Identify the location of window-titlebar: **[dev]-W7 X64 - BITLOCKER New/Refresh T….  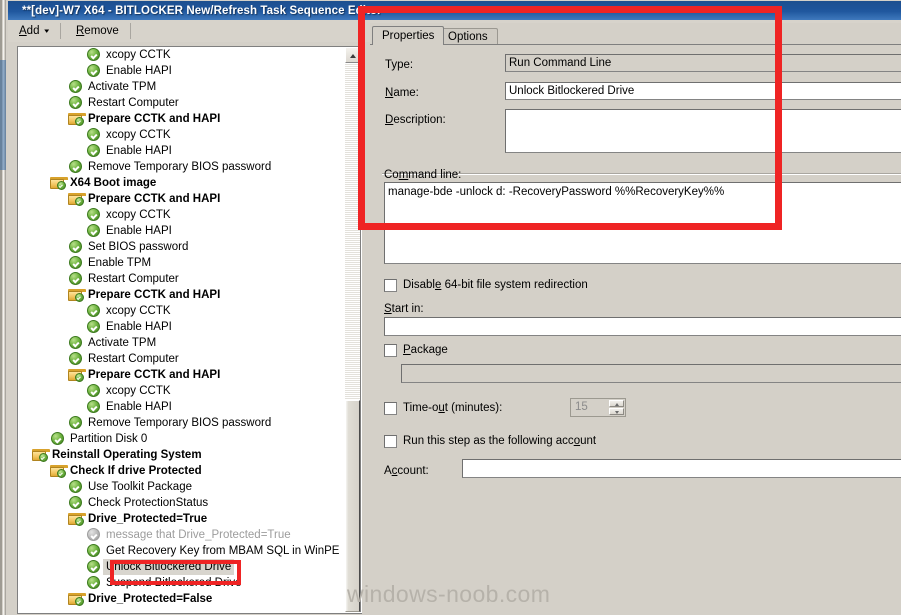
(454, 10).